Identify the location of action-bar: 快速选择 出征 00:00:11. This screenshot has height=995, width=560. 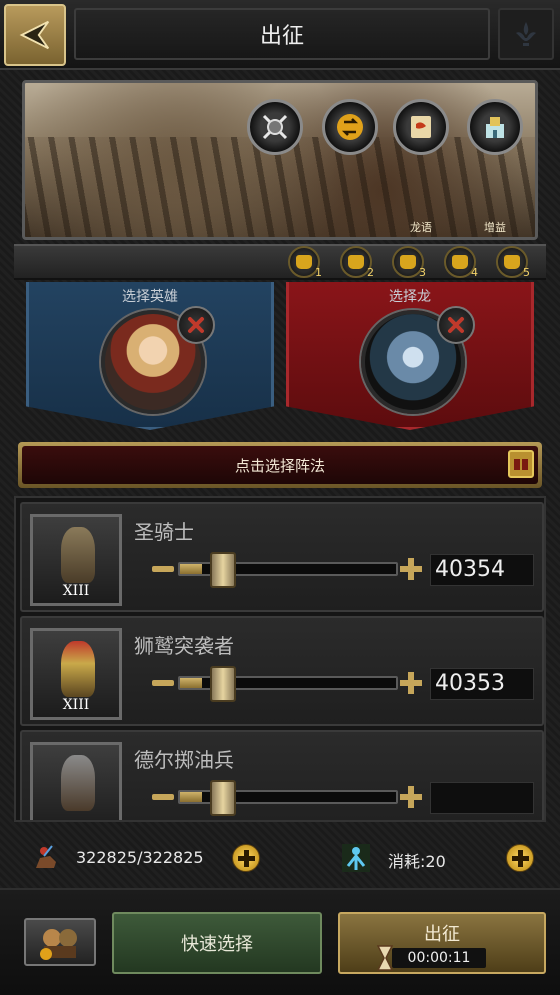
(280, 941).